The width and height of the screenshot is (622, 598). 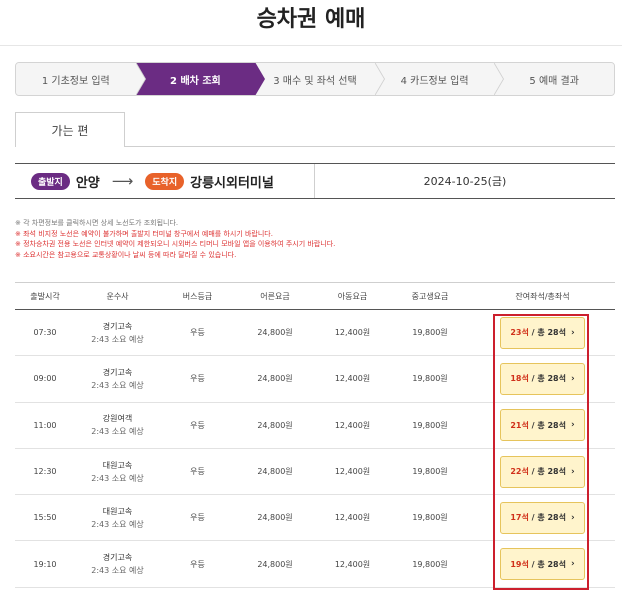 What do you see at coordinates (315, 296) in the screenshot?
I see `table-header: 출발시각 운수사 버스등급 어른요금 아동요금 중고생요금 잔여좌석/총좌석` at bounding box center [315, 296].